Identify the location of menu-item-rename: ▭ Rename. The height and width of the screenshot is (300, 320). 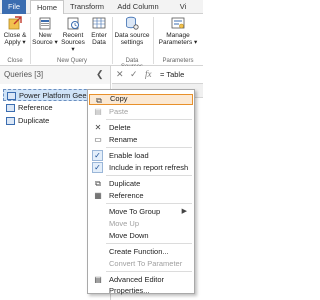
(141, 139).